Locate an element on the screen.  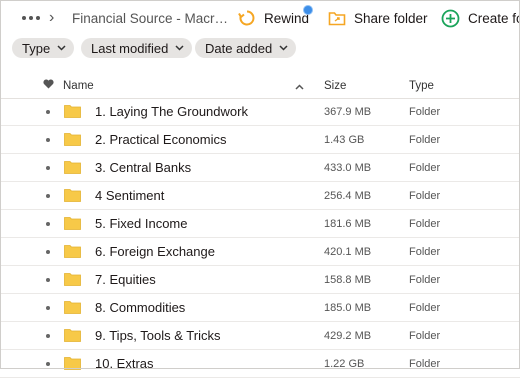
row-size: 256.4 MB is located at coordinates (348, 196).